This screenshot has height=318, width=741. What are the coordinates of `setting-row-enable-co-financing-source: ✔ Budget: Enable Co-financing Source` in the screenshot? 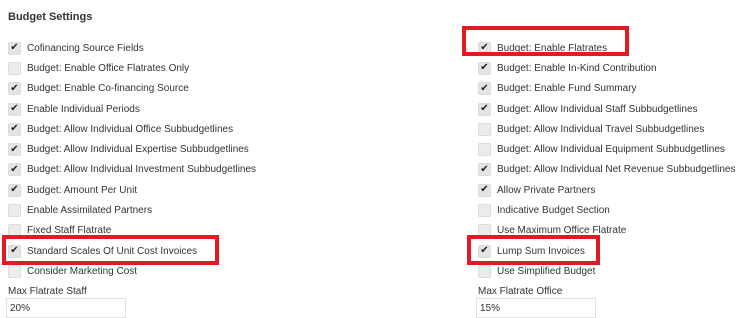 It's located at (132, 89).